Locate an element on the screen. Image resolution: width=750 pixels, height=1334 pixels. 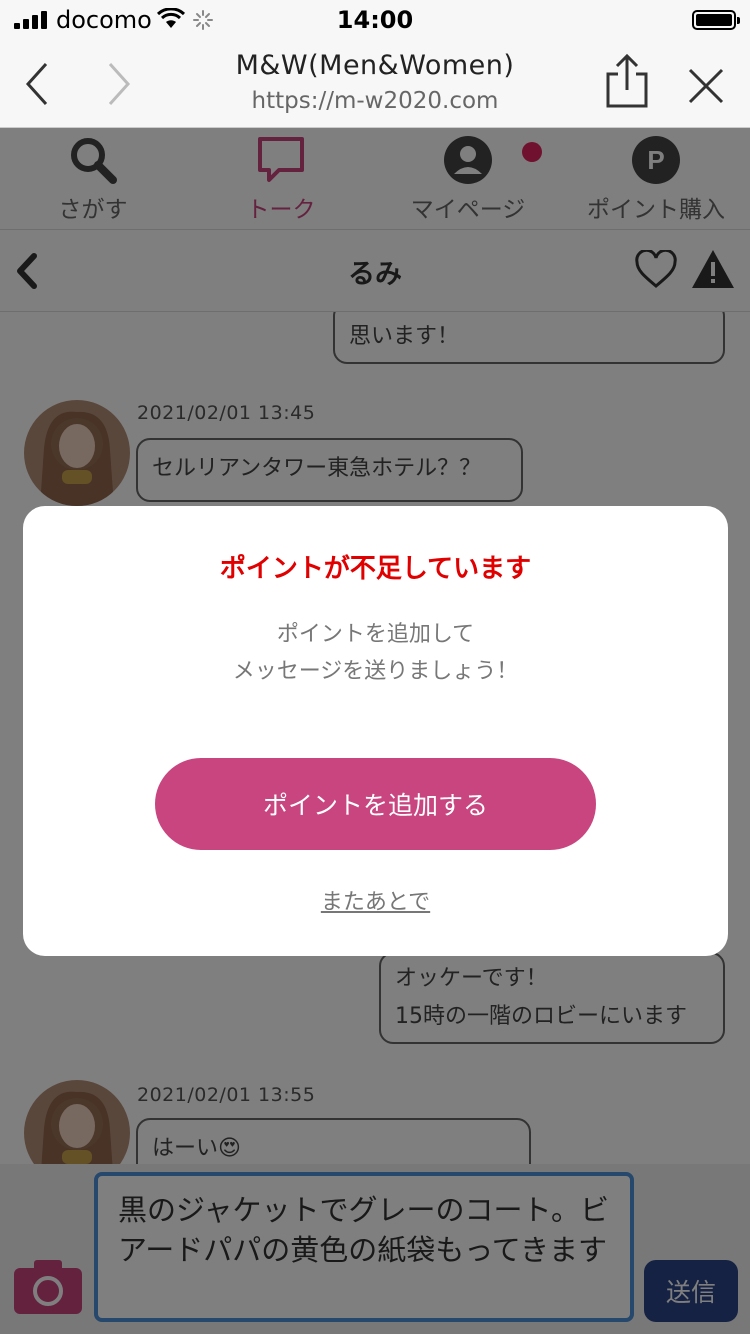
status-bar: docomo 14:00 is located at coordinates (375, 20).